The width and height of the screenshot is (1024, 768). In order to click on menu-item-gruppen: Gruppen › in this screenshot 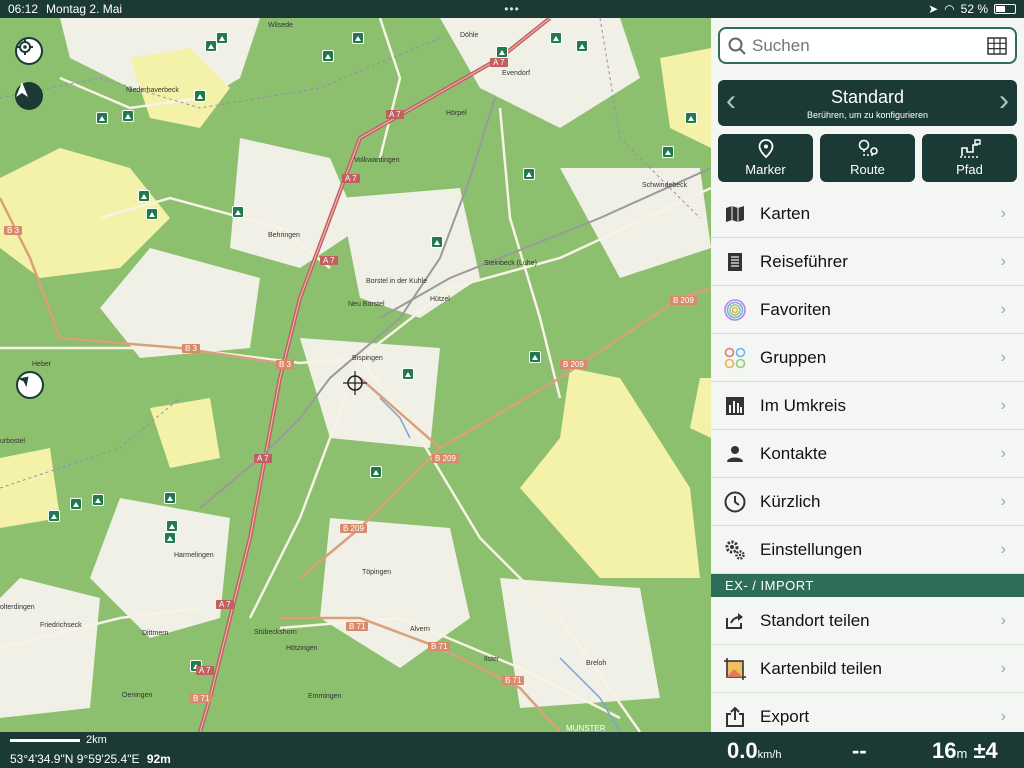, I will do `click(867, 358)`.